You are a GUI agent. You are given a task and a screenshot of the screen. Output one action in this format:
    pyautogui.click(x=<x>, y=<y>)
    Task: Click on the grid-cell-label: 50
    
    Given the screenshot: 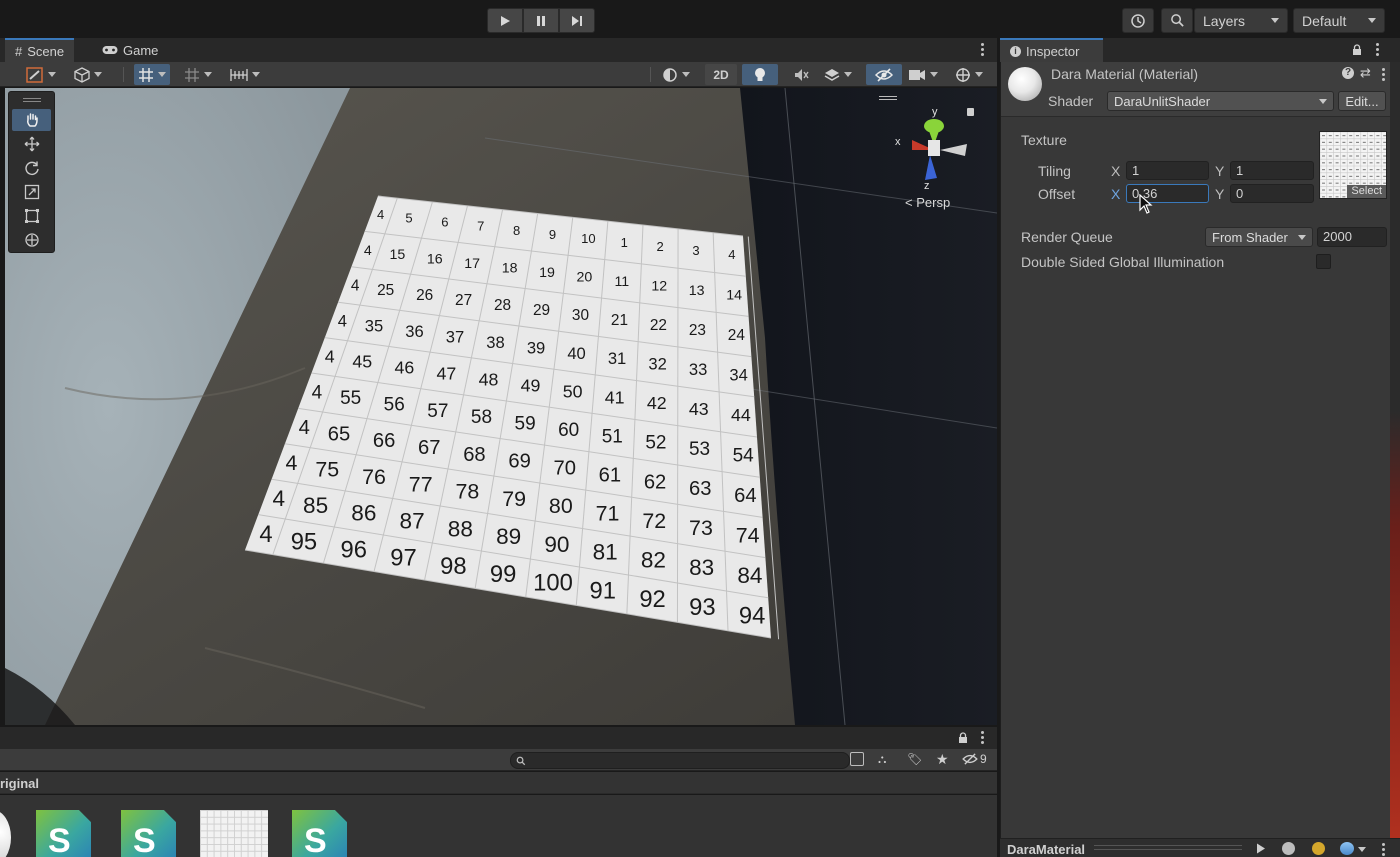 What is the action you would take?
    pyautogui.click(x=573, y=391)
    